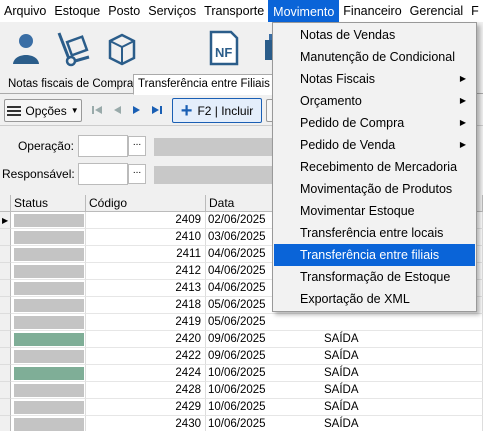  What do you see at coordinates (374, 233) in the screenshot?
I see `menu-item-transferencia-entre-locais: Transferência entre locais` at bounding box center [374, 233].